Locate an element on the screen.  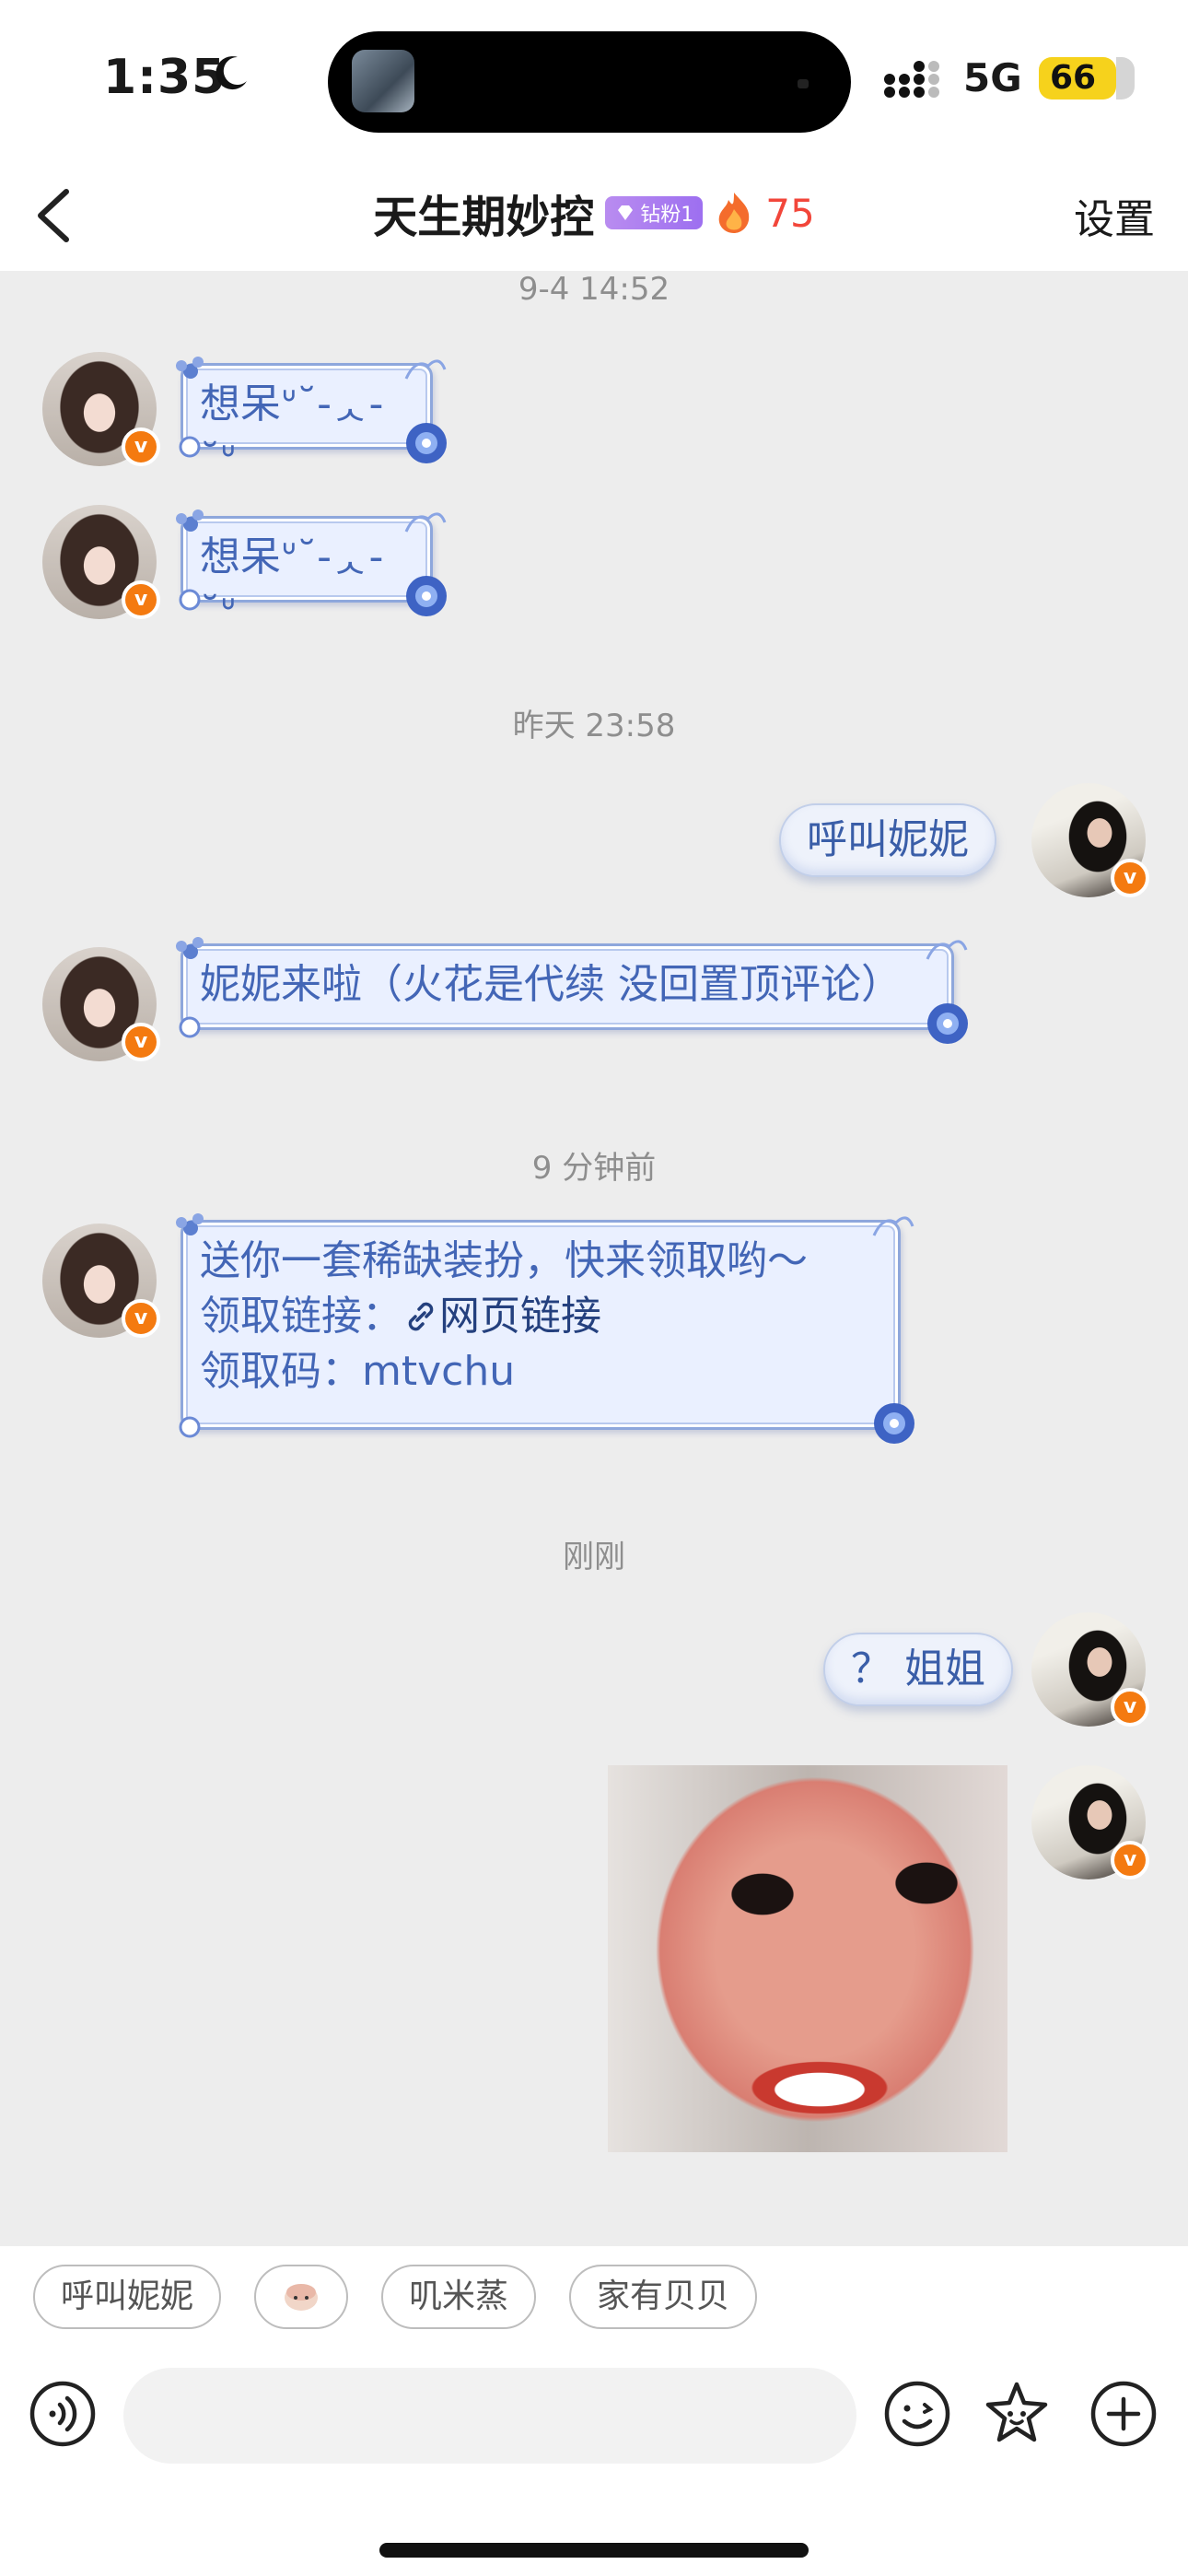
home-indicator is located at coordinates (594, 2550).